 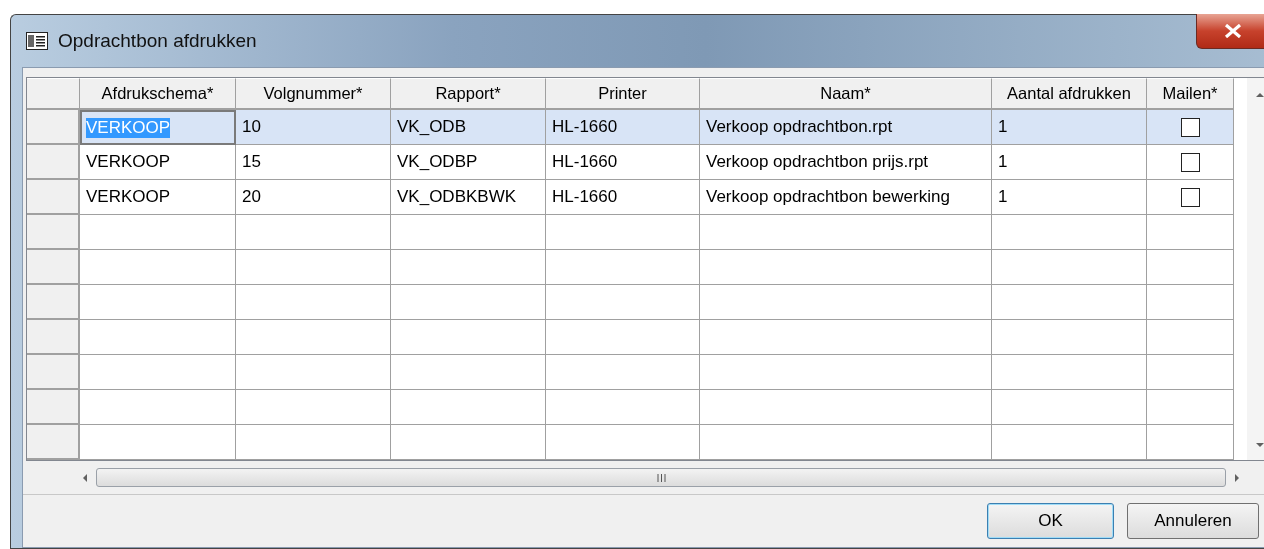 What do you see at coordinates (1259, 95) in the screenshot?
I see `scroll-up-icon` at bounding box center [1259, 95].